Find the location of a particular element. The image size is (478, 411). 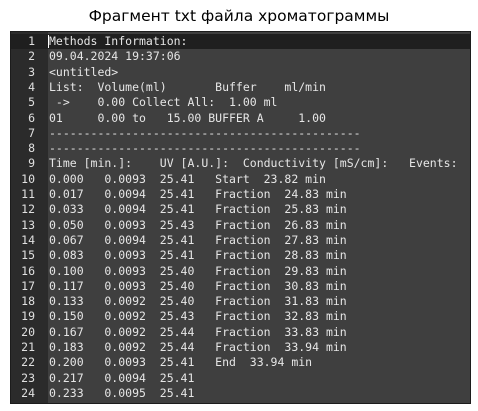

line-text: 0.183 0.0092 25.44 Fraction 33.94 min is located at coordinates (198, 347).